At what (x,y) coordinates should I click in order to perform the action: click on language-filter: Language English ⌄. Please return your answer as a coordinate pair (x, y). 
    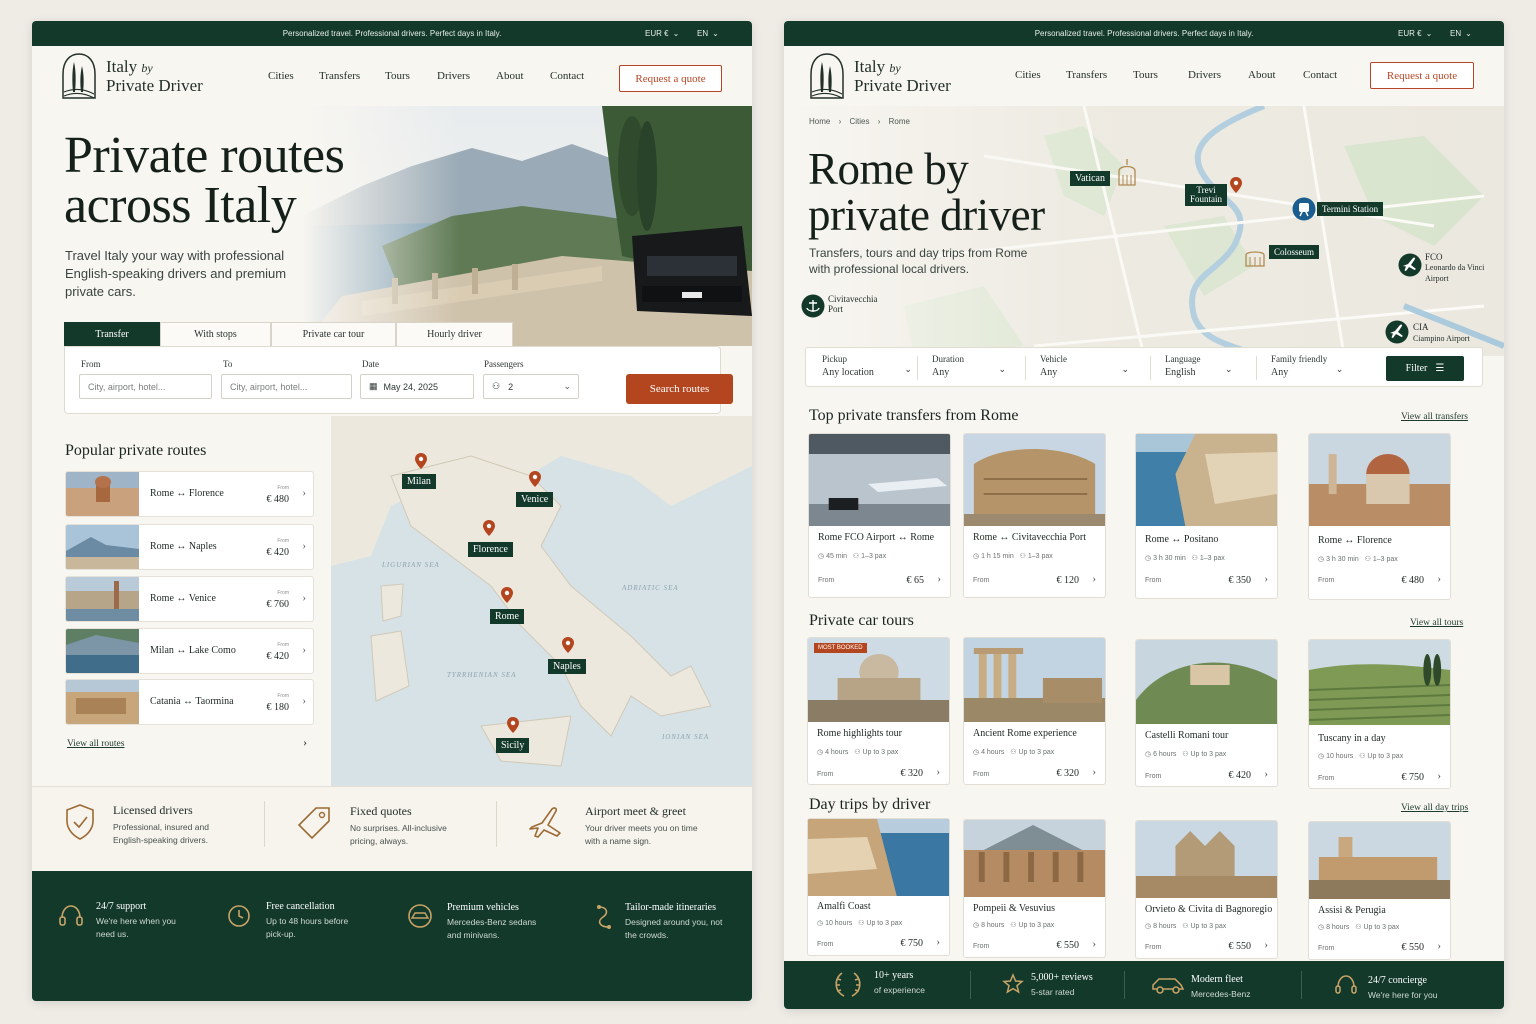
    Looking at the image, I should click on (1198, 366).